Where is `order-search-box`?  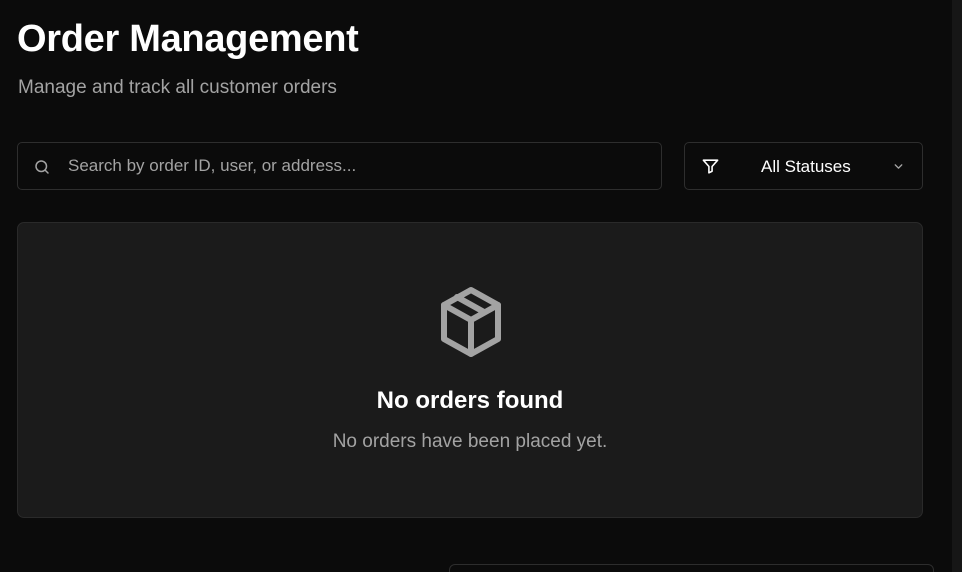 order-search-box is located at coordinates (339, 166).